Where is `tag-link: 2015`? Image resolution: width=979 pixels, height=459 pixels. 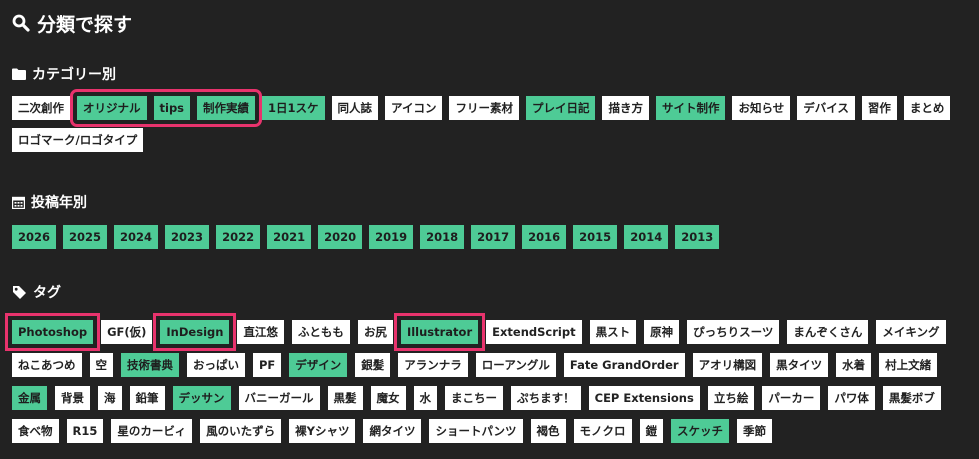
tag-link: 2015 is located at coordinates (595, 237).